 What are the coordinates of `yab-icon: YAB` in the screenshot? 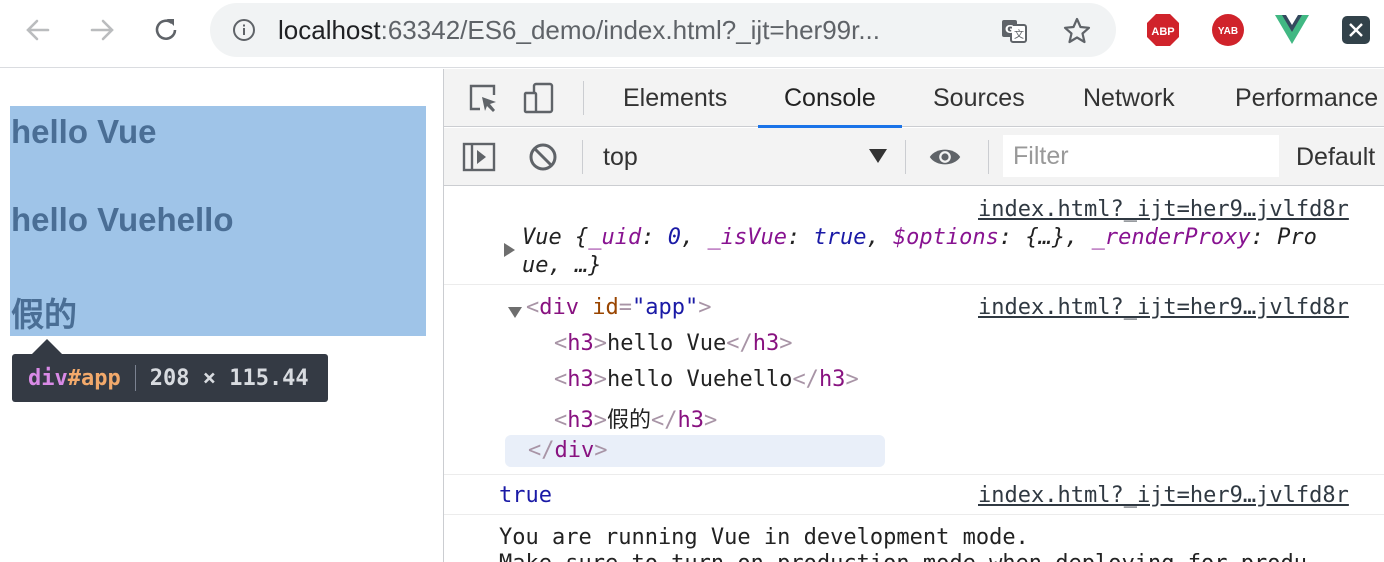 It's located at (1228, 30).